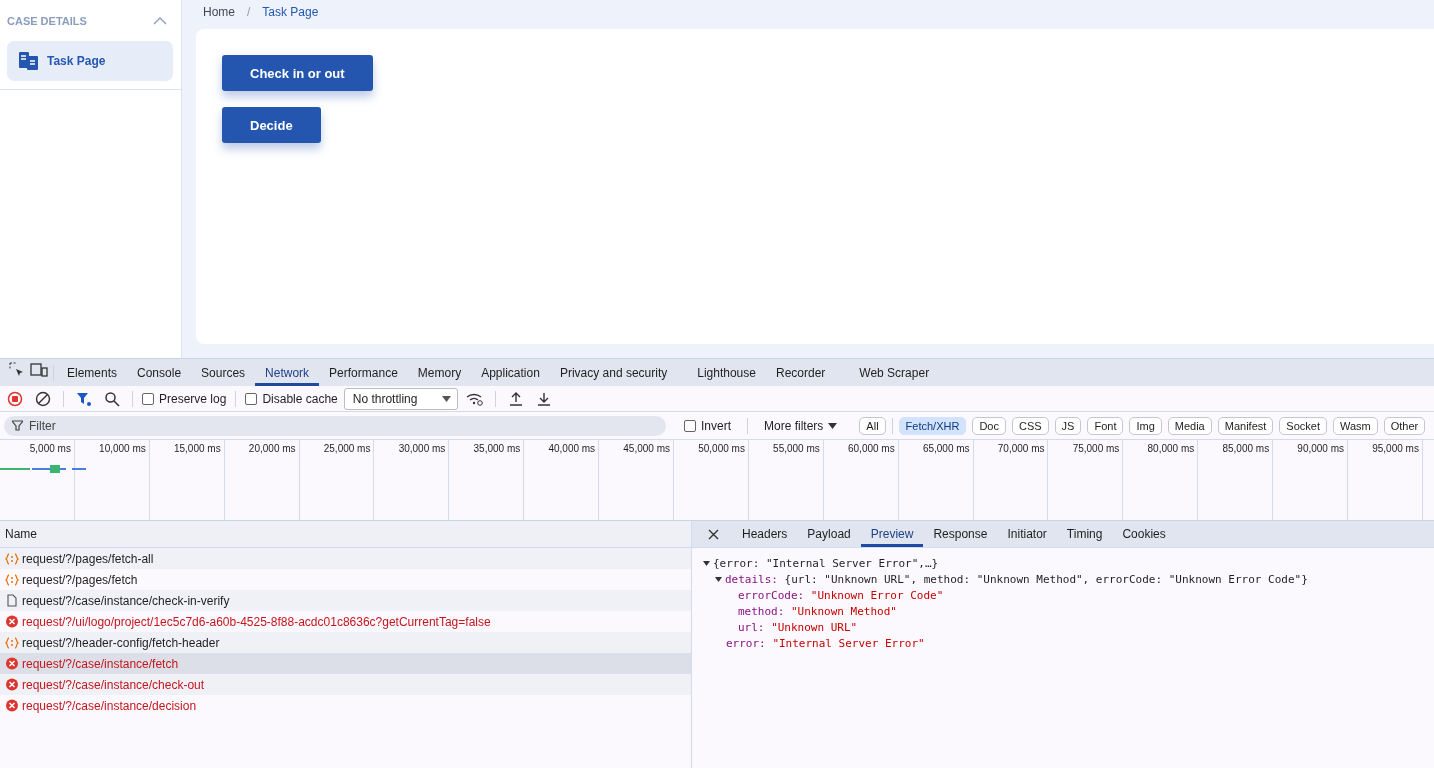 The image size is (1434, 768). What do you see at coordinates (989, 425) in the screenshot?
I see `type-filter-chip: Doc` at bounding box center [989, 425].